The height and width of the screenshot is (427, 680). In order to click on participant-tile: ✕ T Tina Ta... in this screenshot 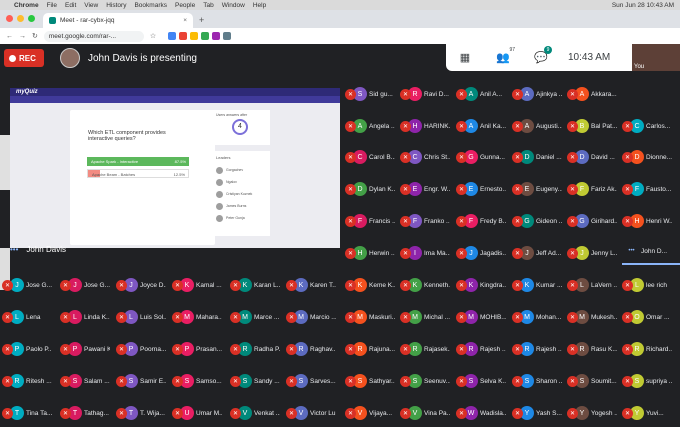, I will do `click(27, 413)`.